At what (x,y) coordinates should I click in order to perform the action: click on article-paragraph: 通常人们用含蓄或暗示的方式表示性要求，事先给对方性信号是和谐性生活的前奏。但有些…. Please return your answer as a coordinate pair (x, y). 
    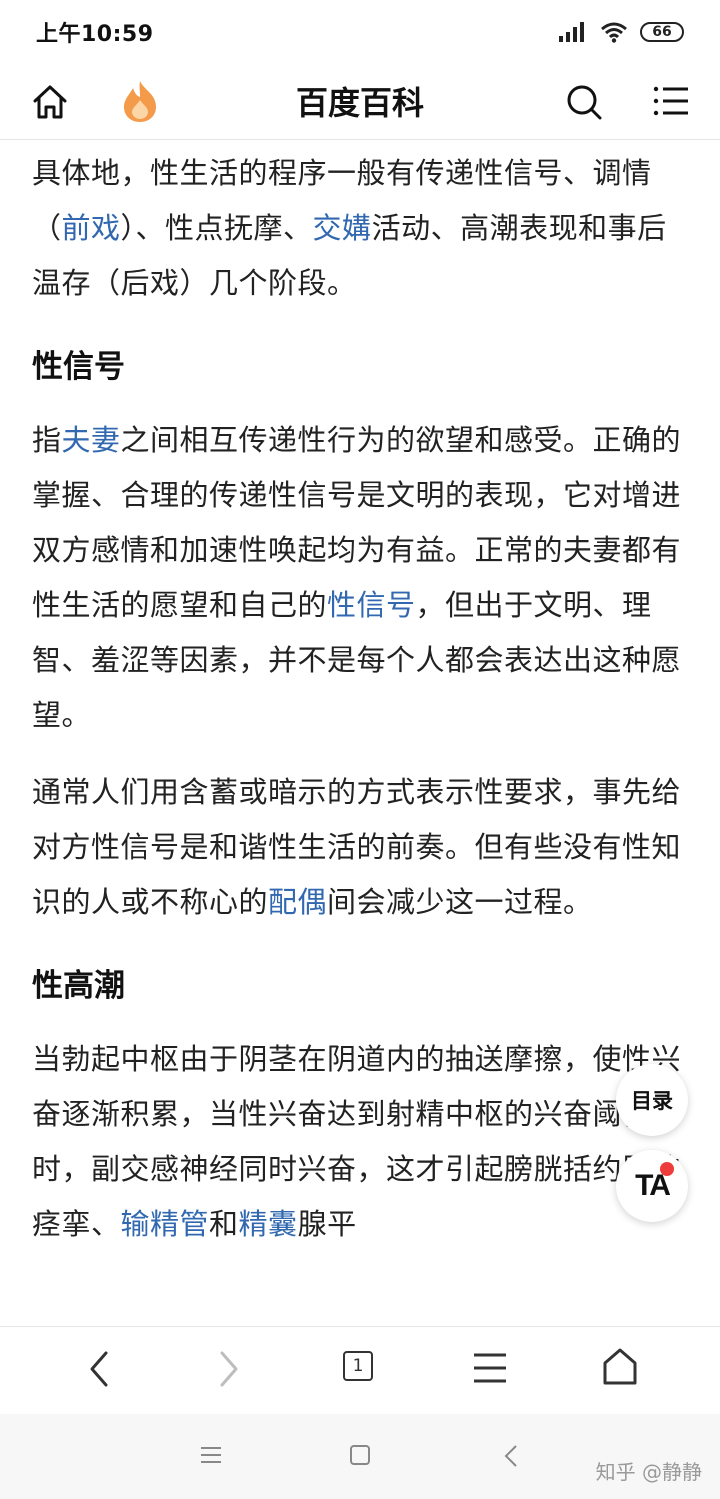
    Looking at the image, I should click on (360, 847).